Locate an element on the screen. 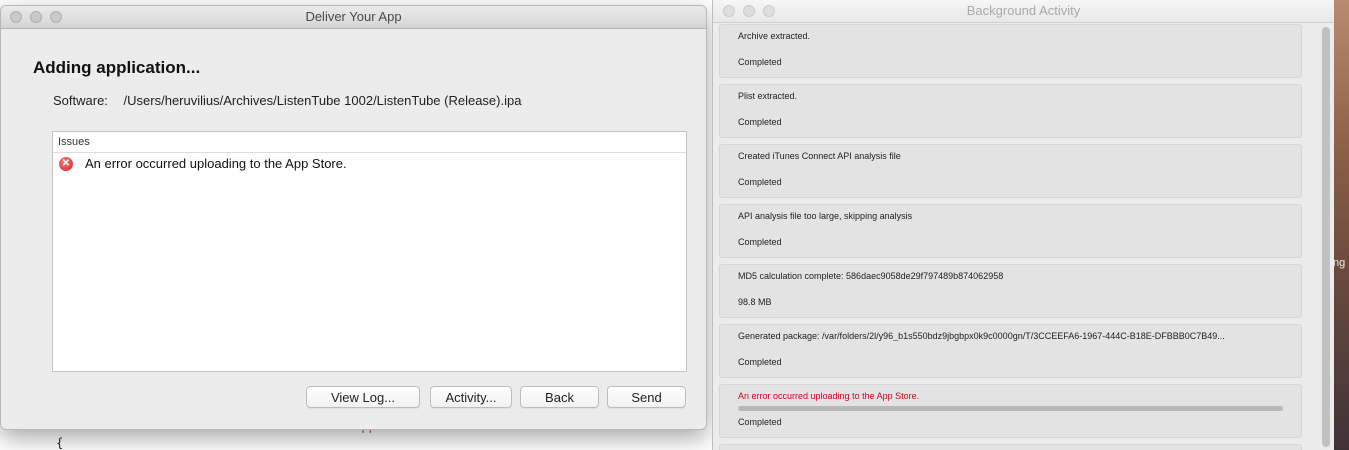 The image size is (1349, 450). deliver-titlebar: Deliver Your App is located at coordinates (353, 17).